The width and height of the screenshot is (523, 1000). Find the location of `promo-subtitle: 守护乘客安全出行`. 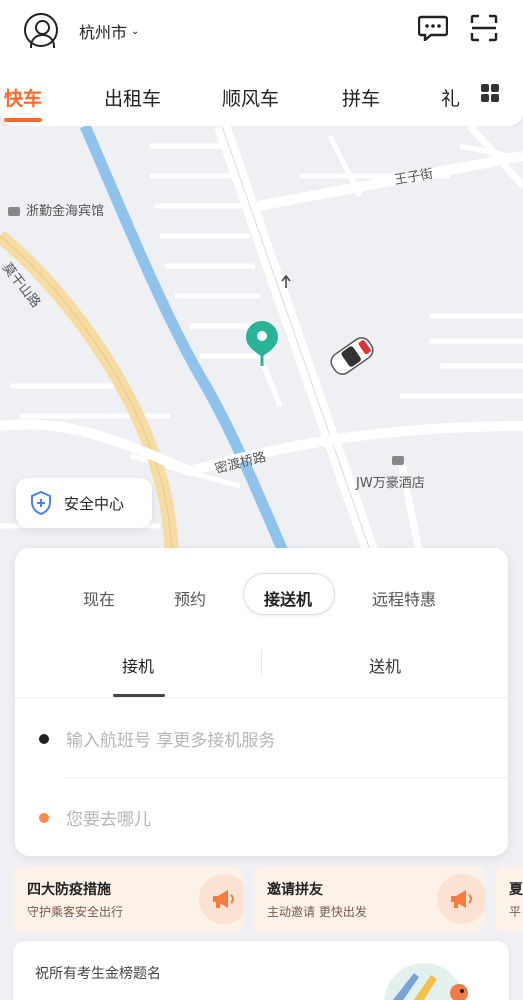

promo-subtitle: 守护乘客安全出行 is located at coordinates (75, 912).